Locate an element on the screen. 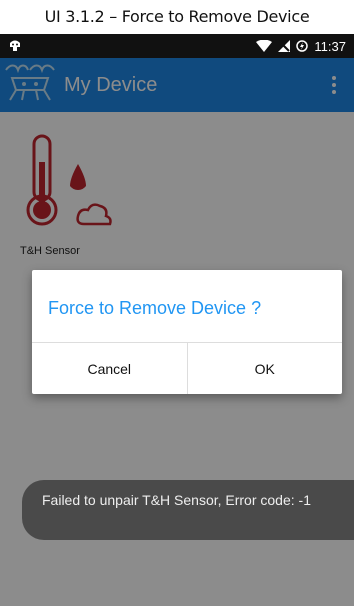  status-bar: 11:37 is located at coordinates (177, 46).